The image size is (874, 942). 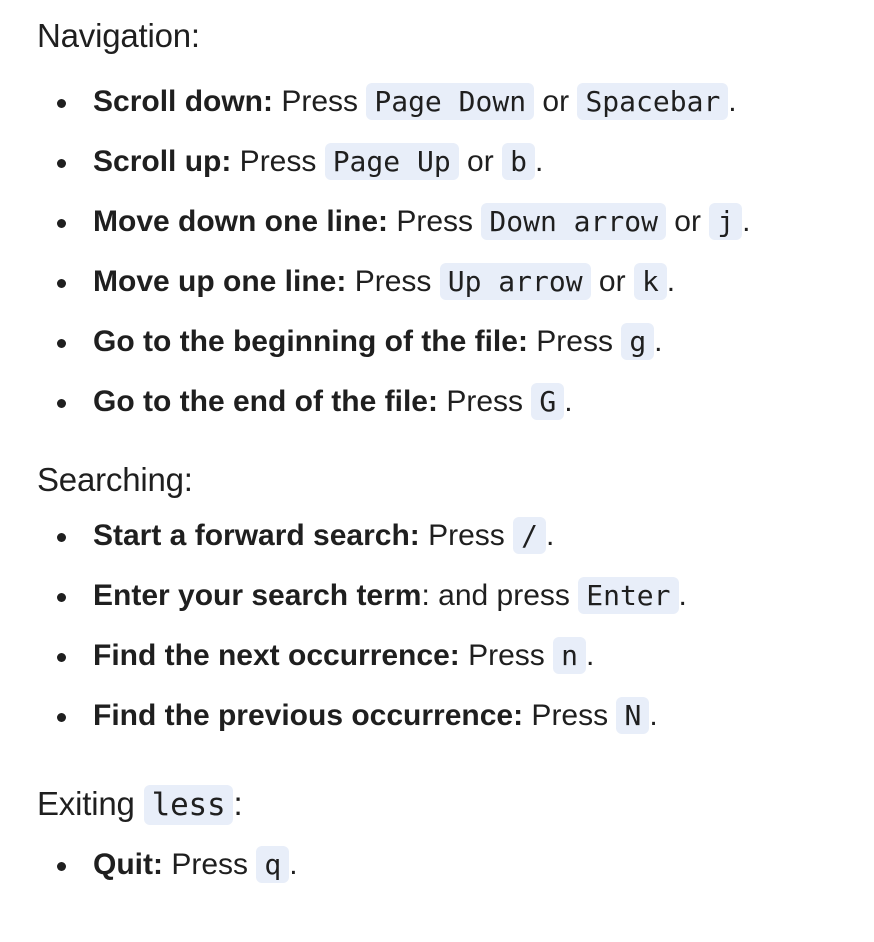 What do you see at coordinates (273, 864) in the screenshot?
I see `key-code: q` at bounding box center [273, 864].